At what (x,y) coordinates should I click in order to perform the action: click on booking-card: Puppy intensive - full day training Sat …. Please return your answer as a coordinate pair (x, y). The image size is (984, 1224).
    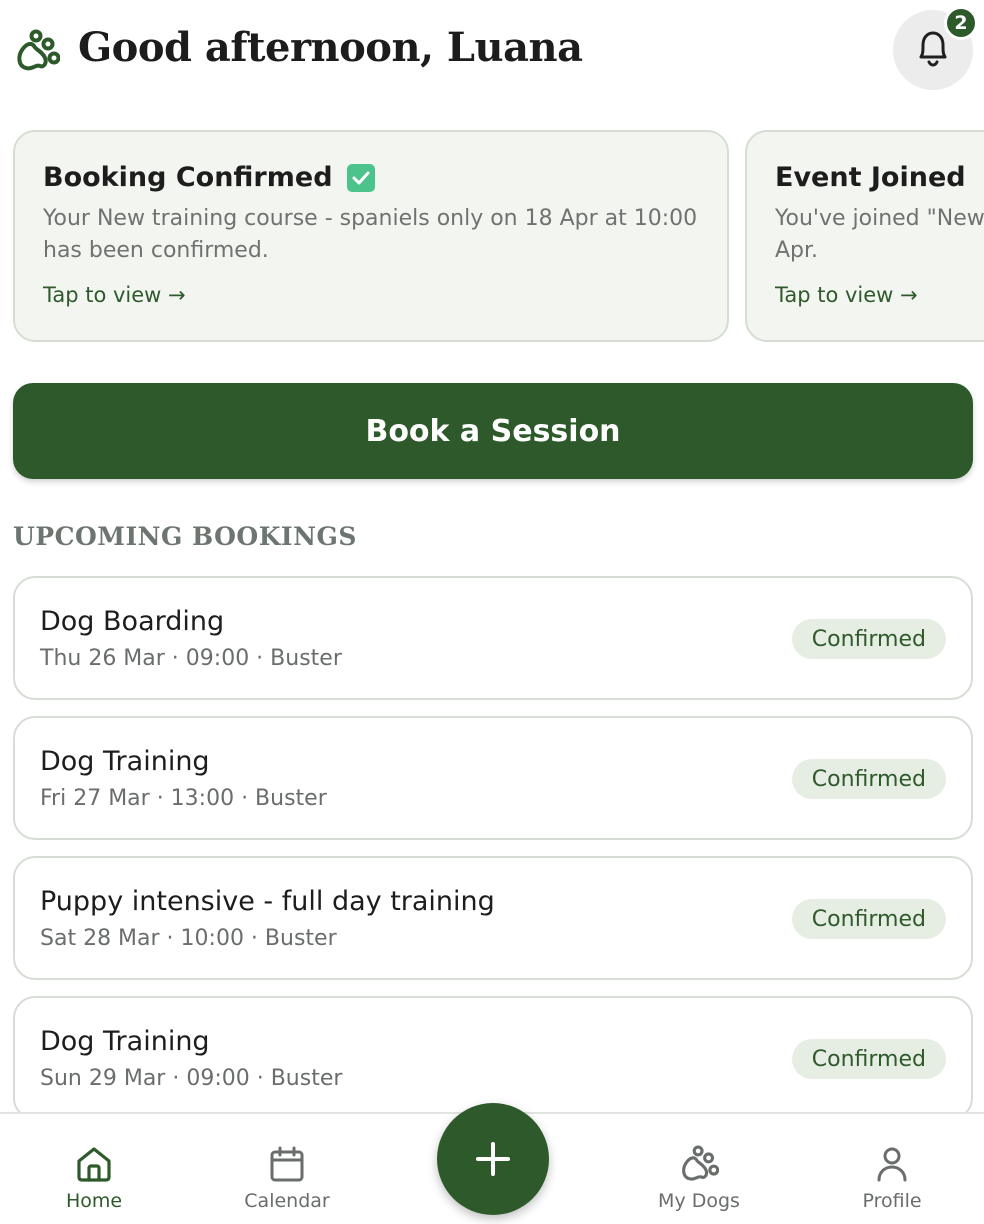
    Looking at the image, I should click on (493, 918).